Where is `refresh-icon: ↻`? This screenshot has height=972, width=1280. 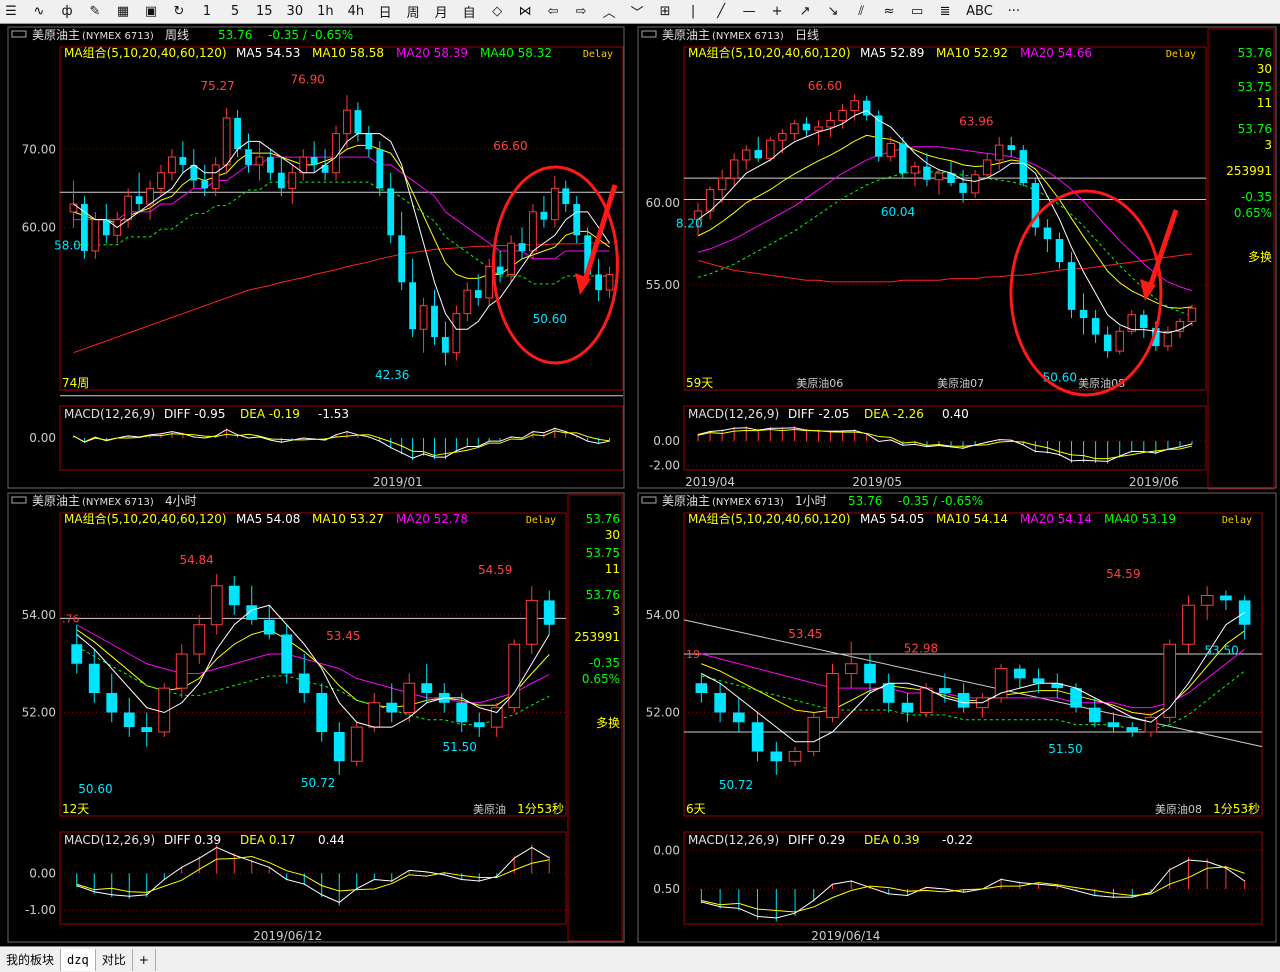
refresh-icon: ↻ is located at coordinates (179, 12).